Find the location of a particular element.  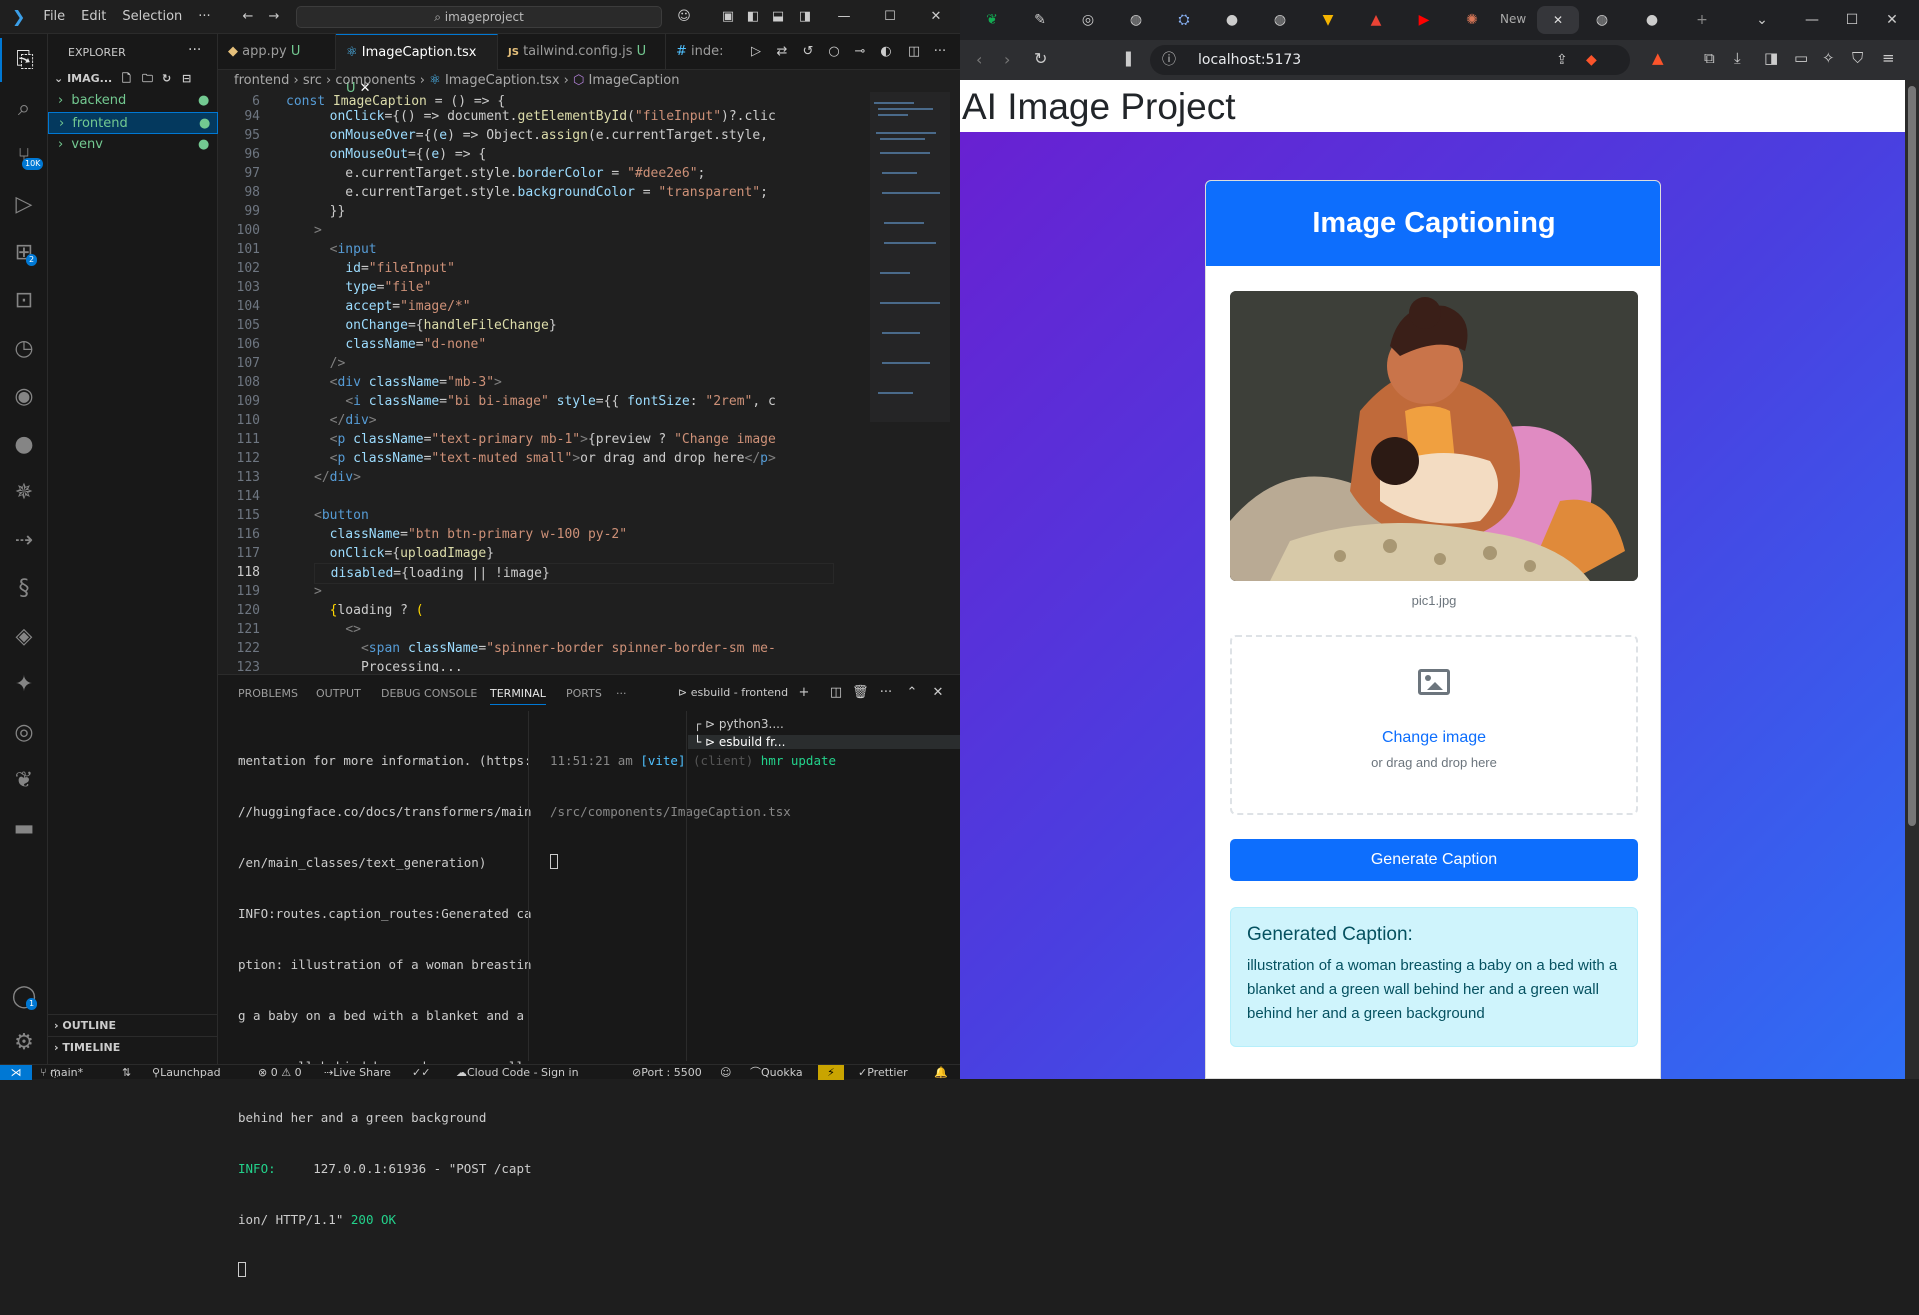

tab-github-icon: ● is located at coordinates (1232, 20).